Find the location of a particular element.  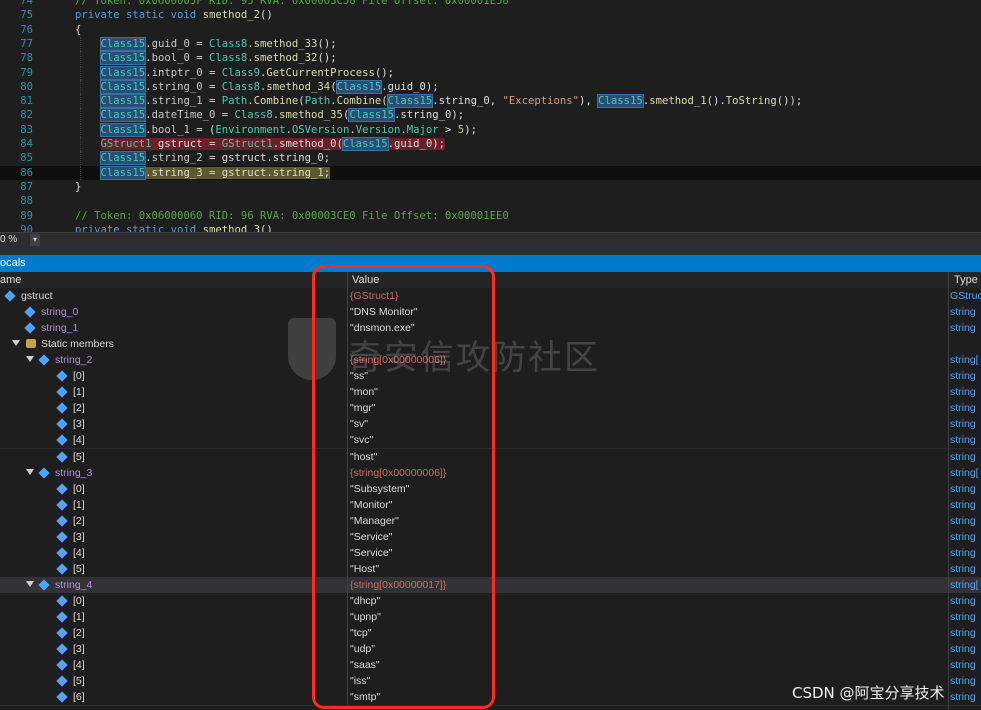

code-line: 76 { is located at coordinates (490, 30).